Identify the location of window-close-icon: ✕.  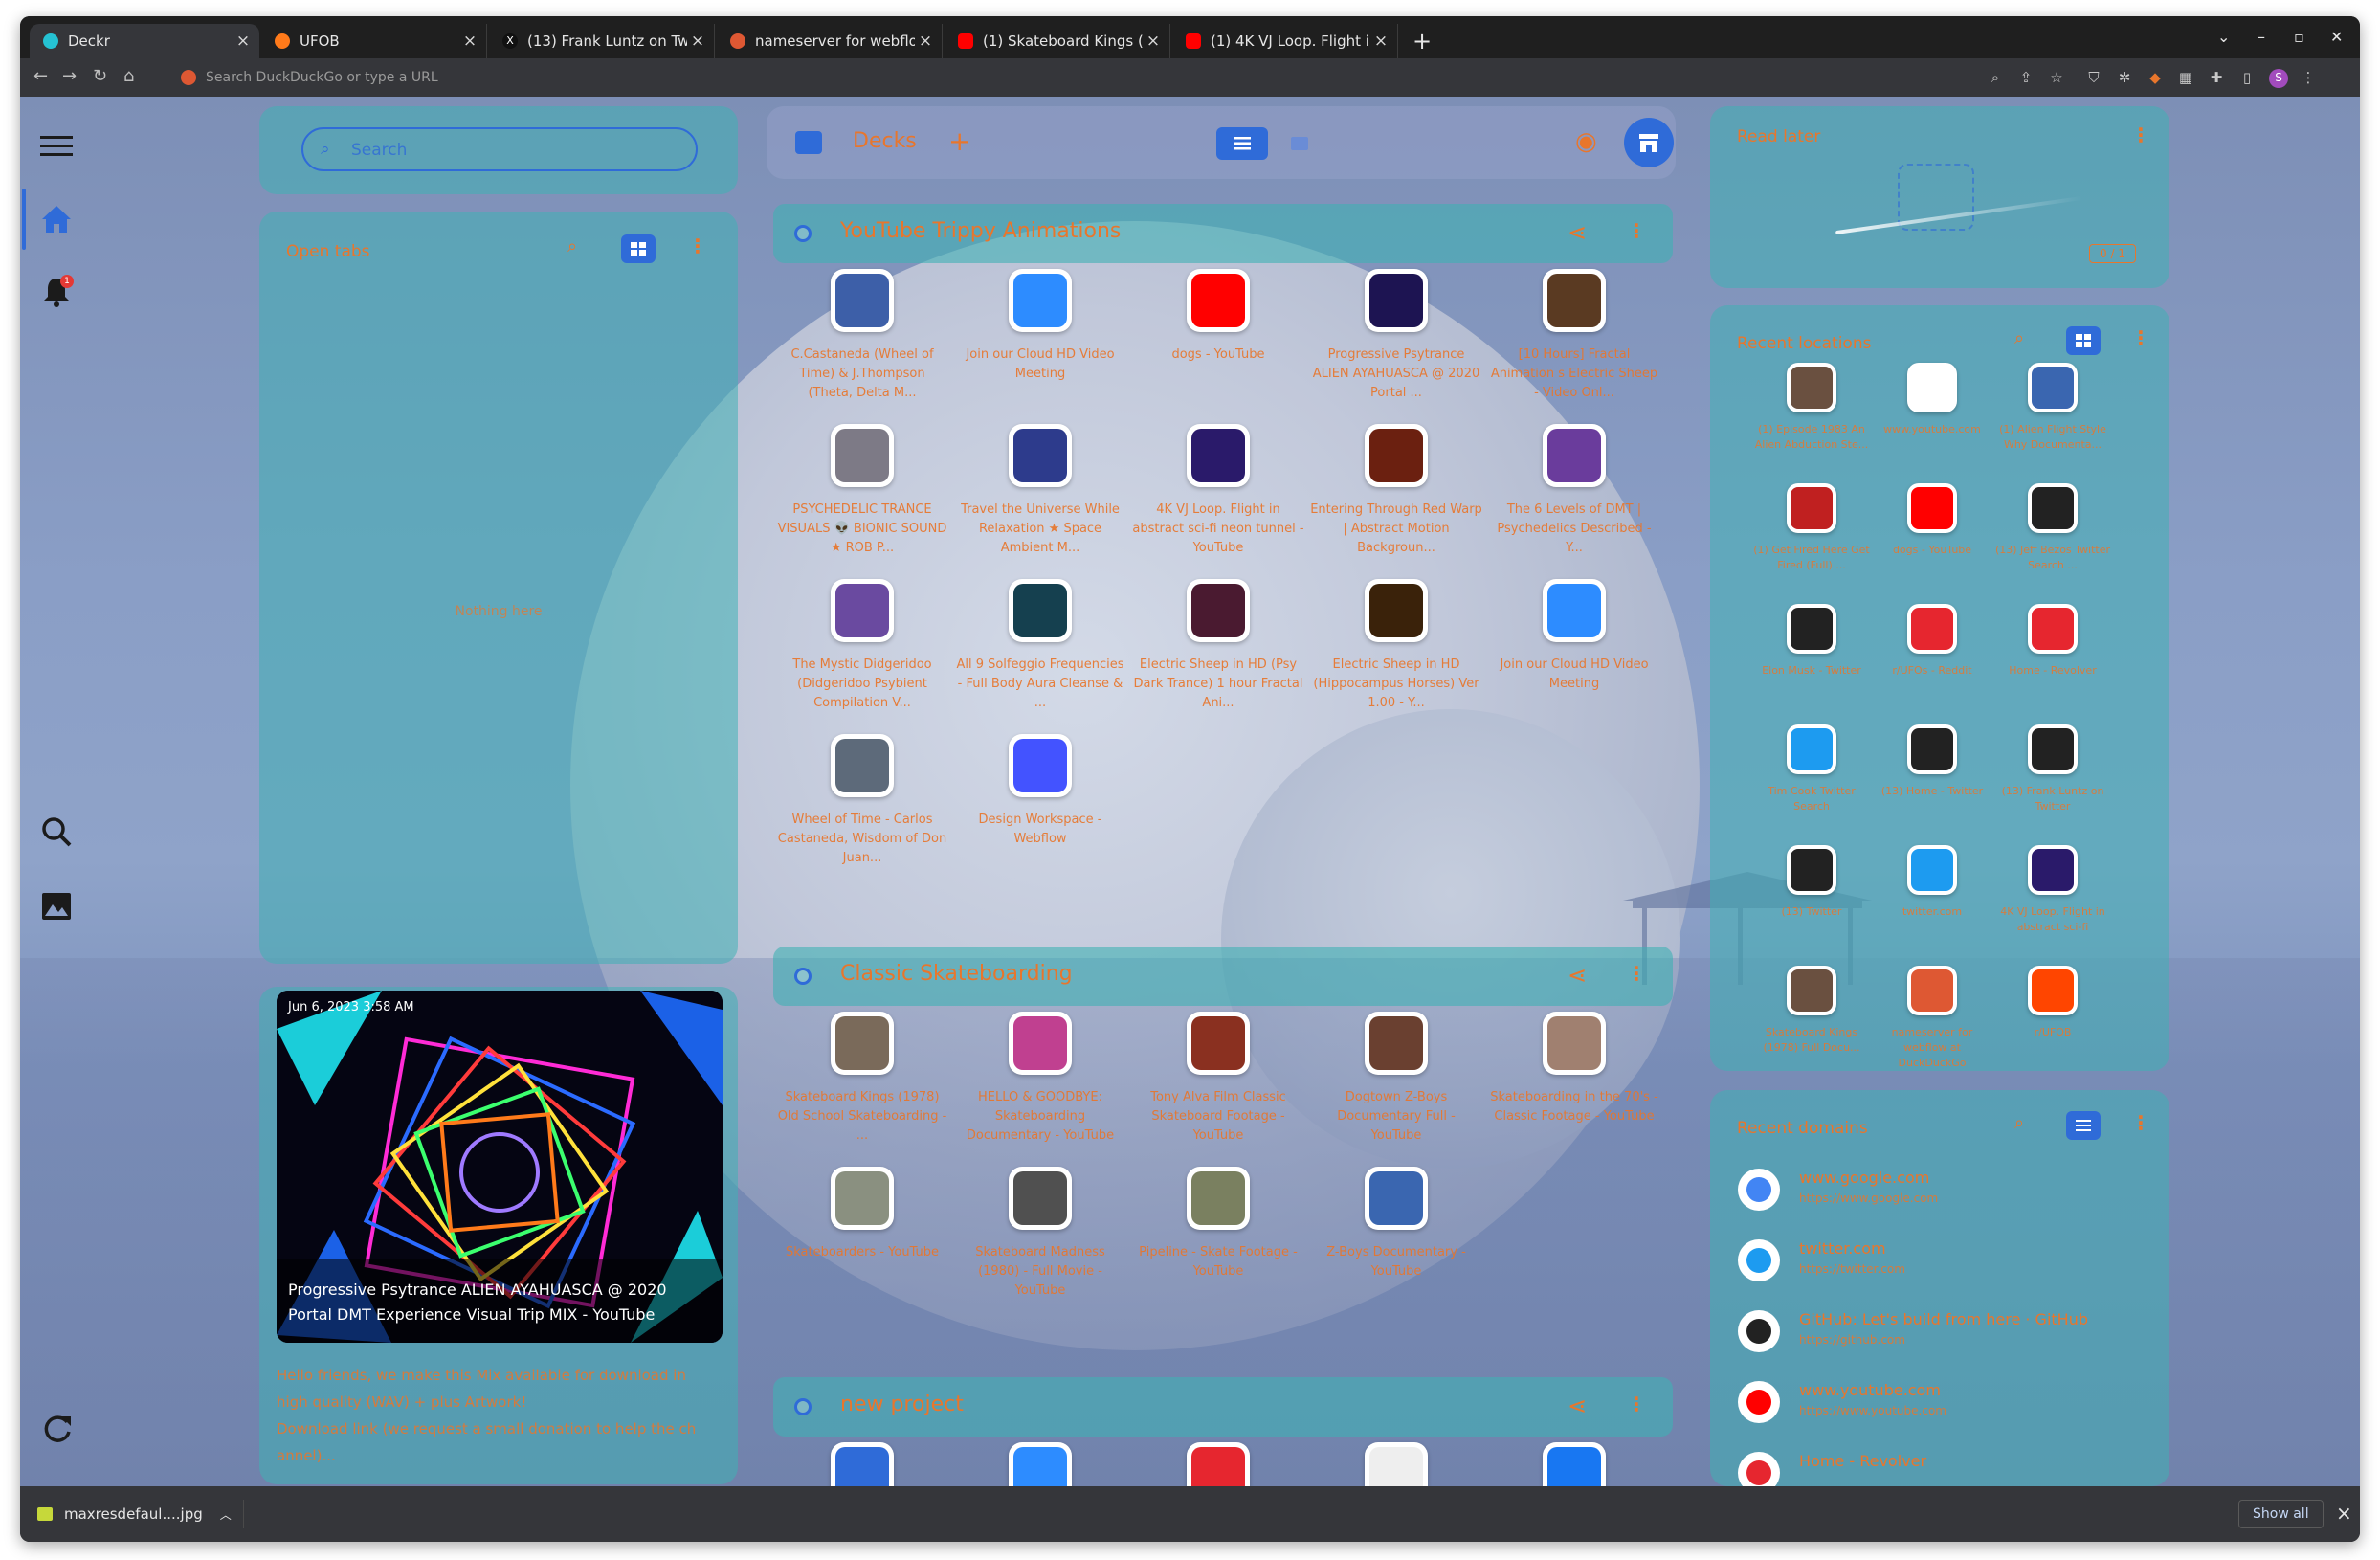
(2336, 37).